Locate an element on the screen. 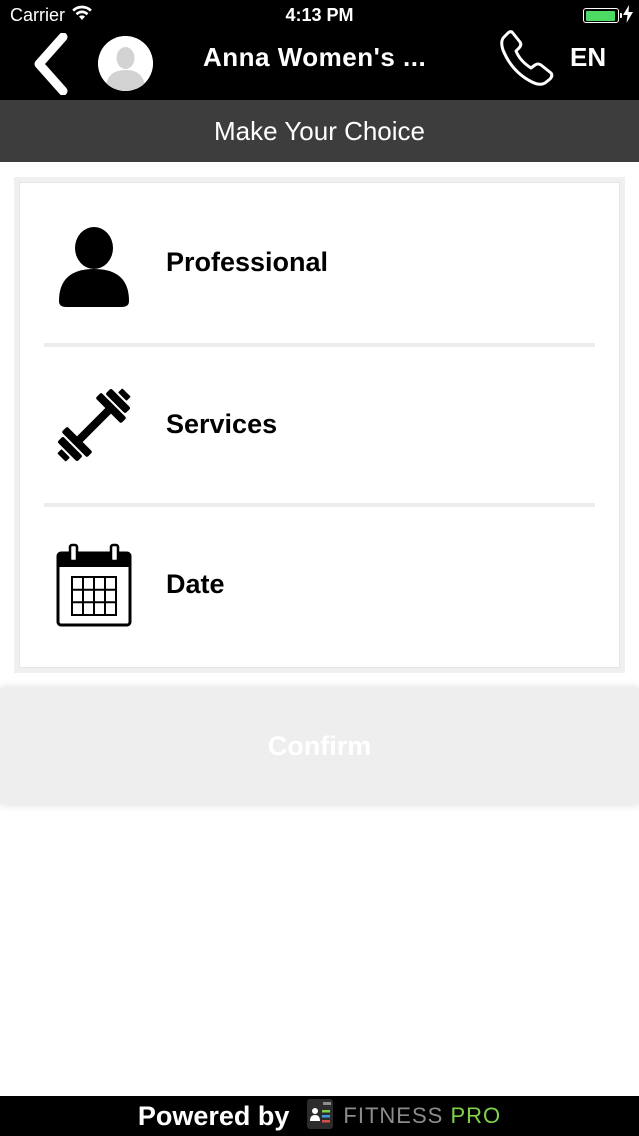 The height and width of the screenshot is (1136, 639). language-button: EN is located at coordinates (588, 57).